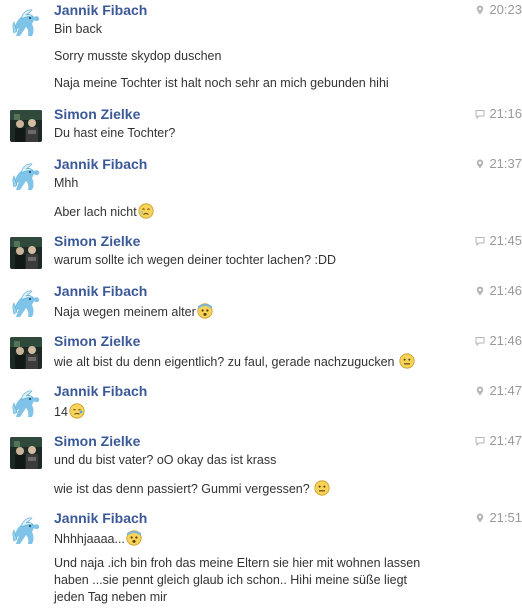 The height and width of the screenshot is (609, 522). Describe the element at coordinates (125, 312) in the screenshot. I see `message-text: Naja wegen meinem alter` at that location.